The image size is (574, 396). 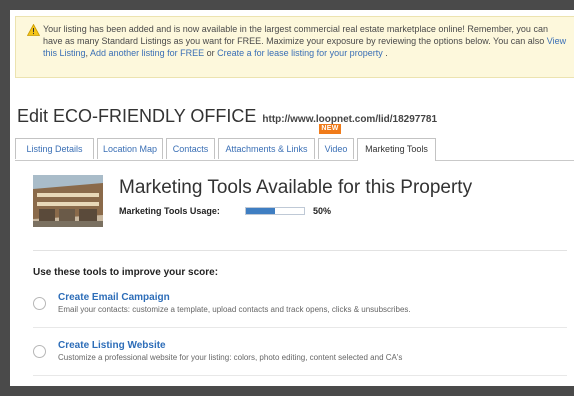 What do you see at coordinates (266, 148) in the screenshot?
I see `tab-attachments-links: Attachments & Links` at bounding box center [266, 148].